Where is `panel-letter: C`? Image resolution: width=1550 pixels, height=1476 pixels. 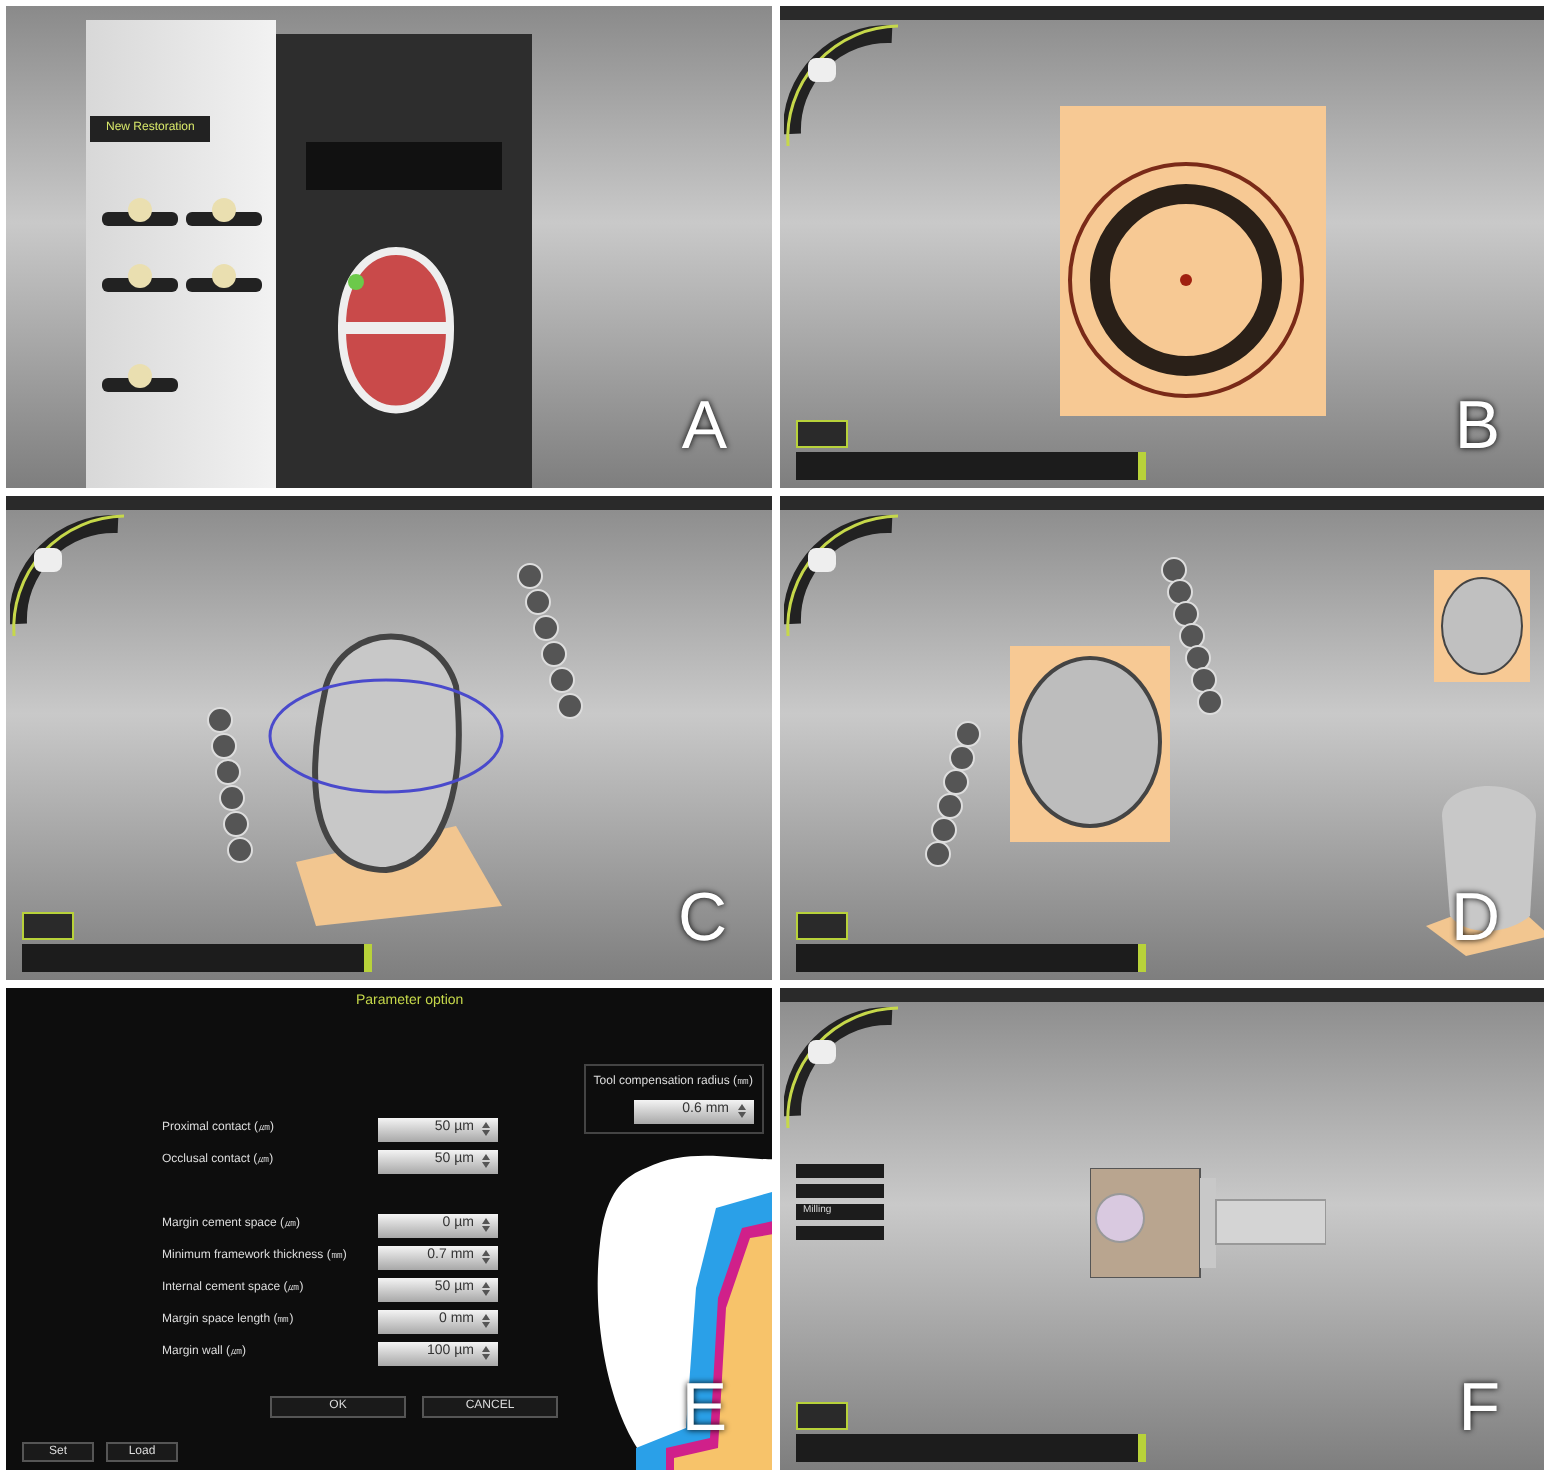 panel-letter: C is located at coordinates (702, 917).